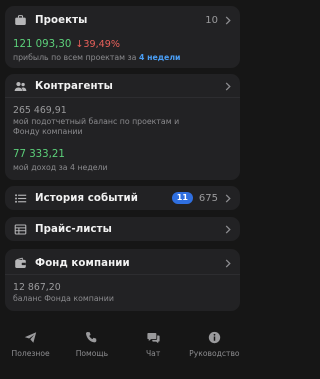 The height and width of the screenshot is (379, 320). What do you see at coordinates (153, 353) in the screenshot?
I see `tab-chat-label: Чат` at bounding box center [153, 353].